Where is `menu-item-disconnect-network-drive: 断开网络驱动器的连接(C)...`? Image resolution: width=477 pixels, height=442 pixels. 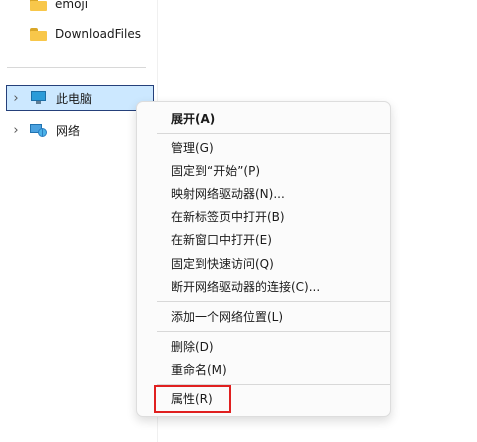 menu-item-disconnect-network-drive: 断开网络驱动器的连接(C)... is located at coordinates (276, 287).